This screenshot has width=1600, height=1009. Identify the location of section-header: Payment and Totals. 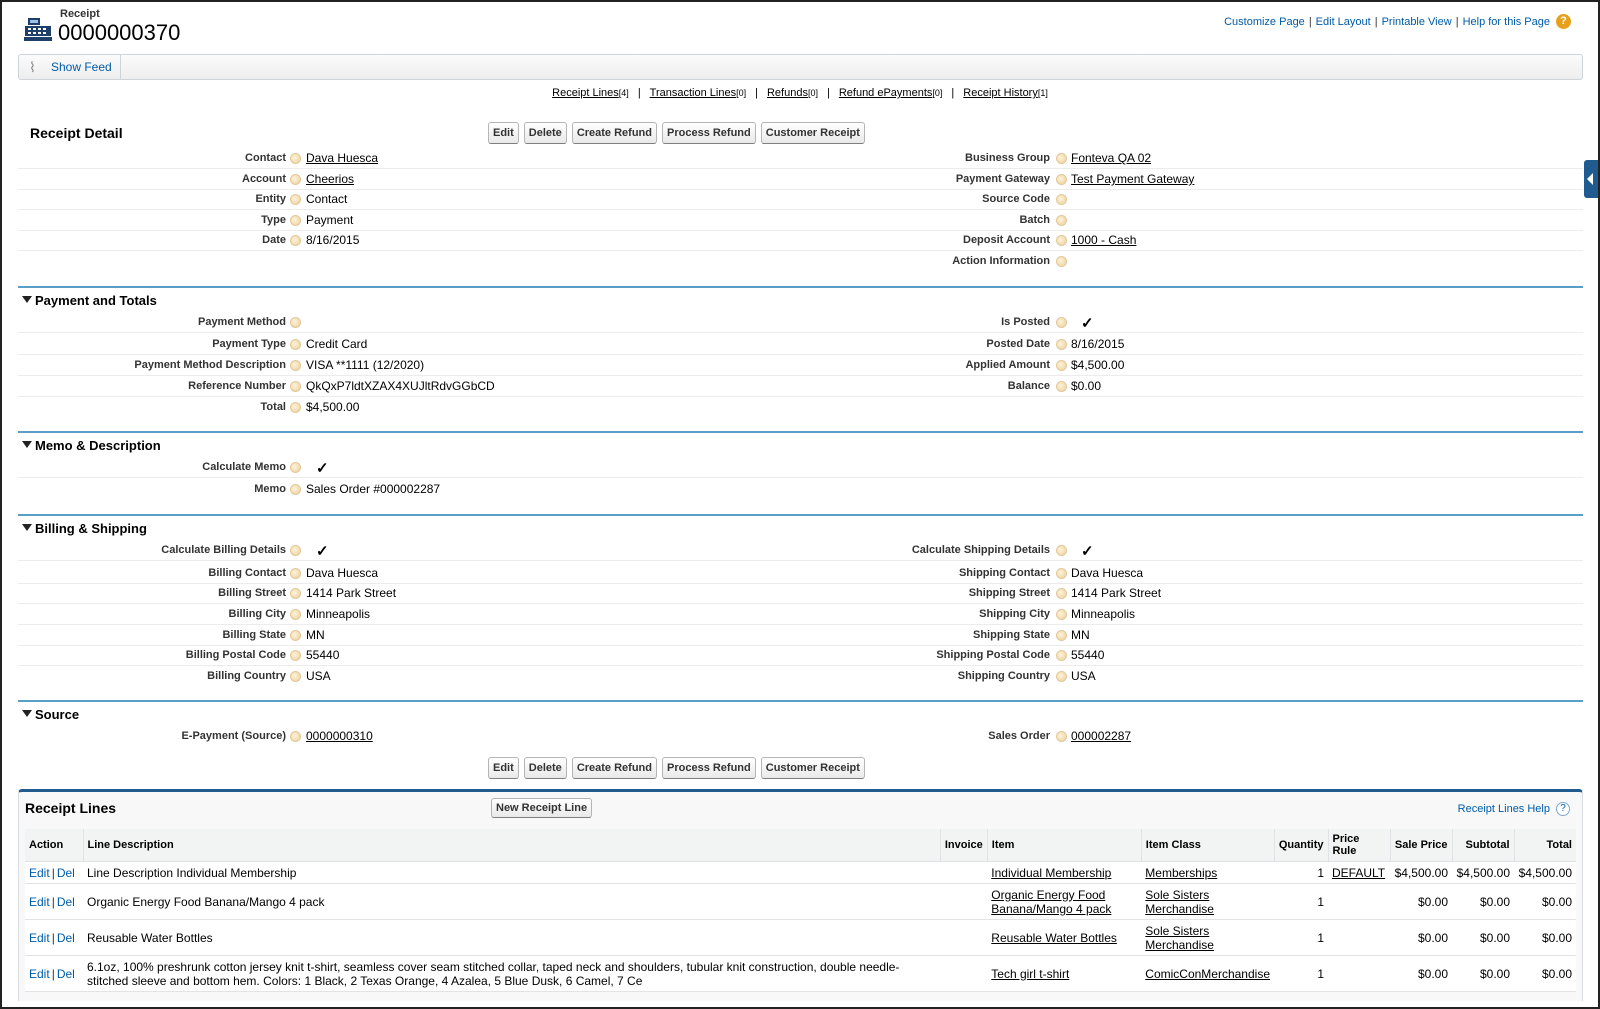
(800, 298).